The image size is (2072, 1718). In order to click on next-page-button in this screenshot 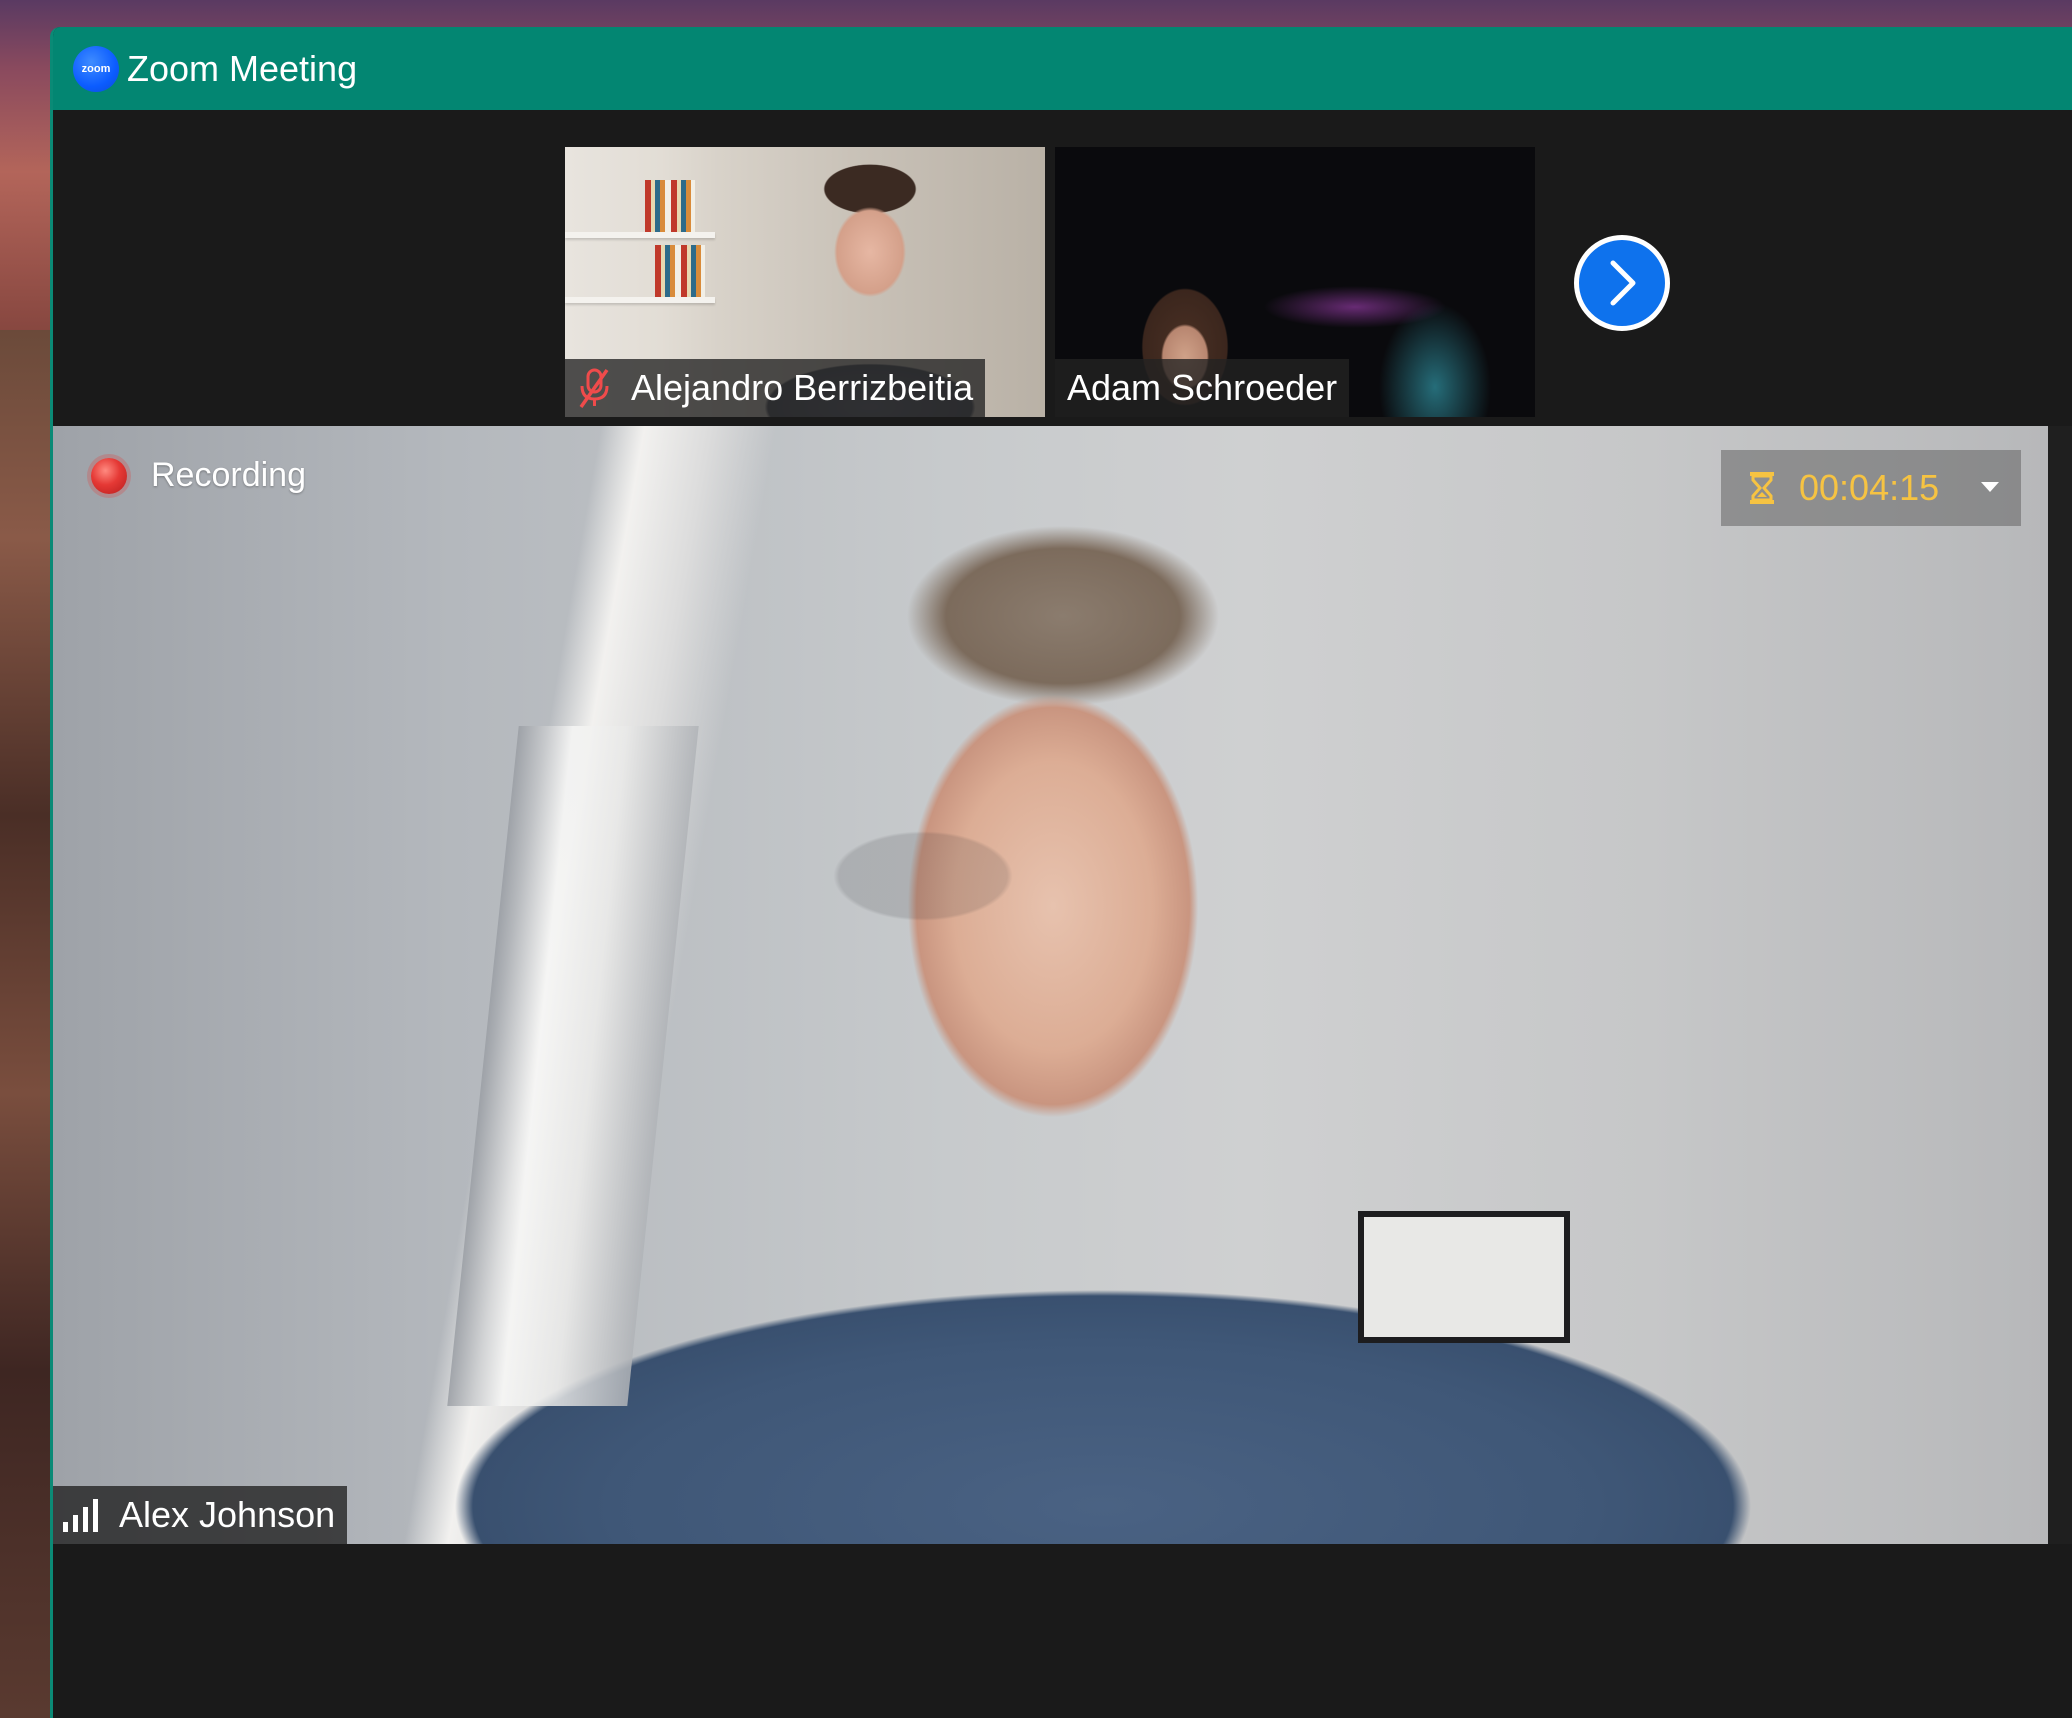, I will do `click(1622, 283)`.